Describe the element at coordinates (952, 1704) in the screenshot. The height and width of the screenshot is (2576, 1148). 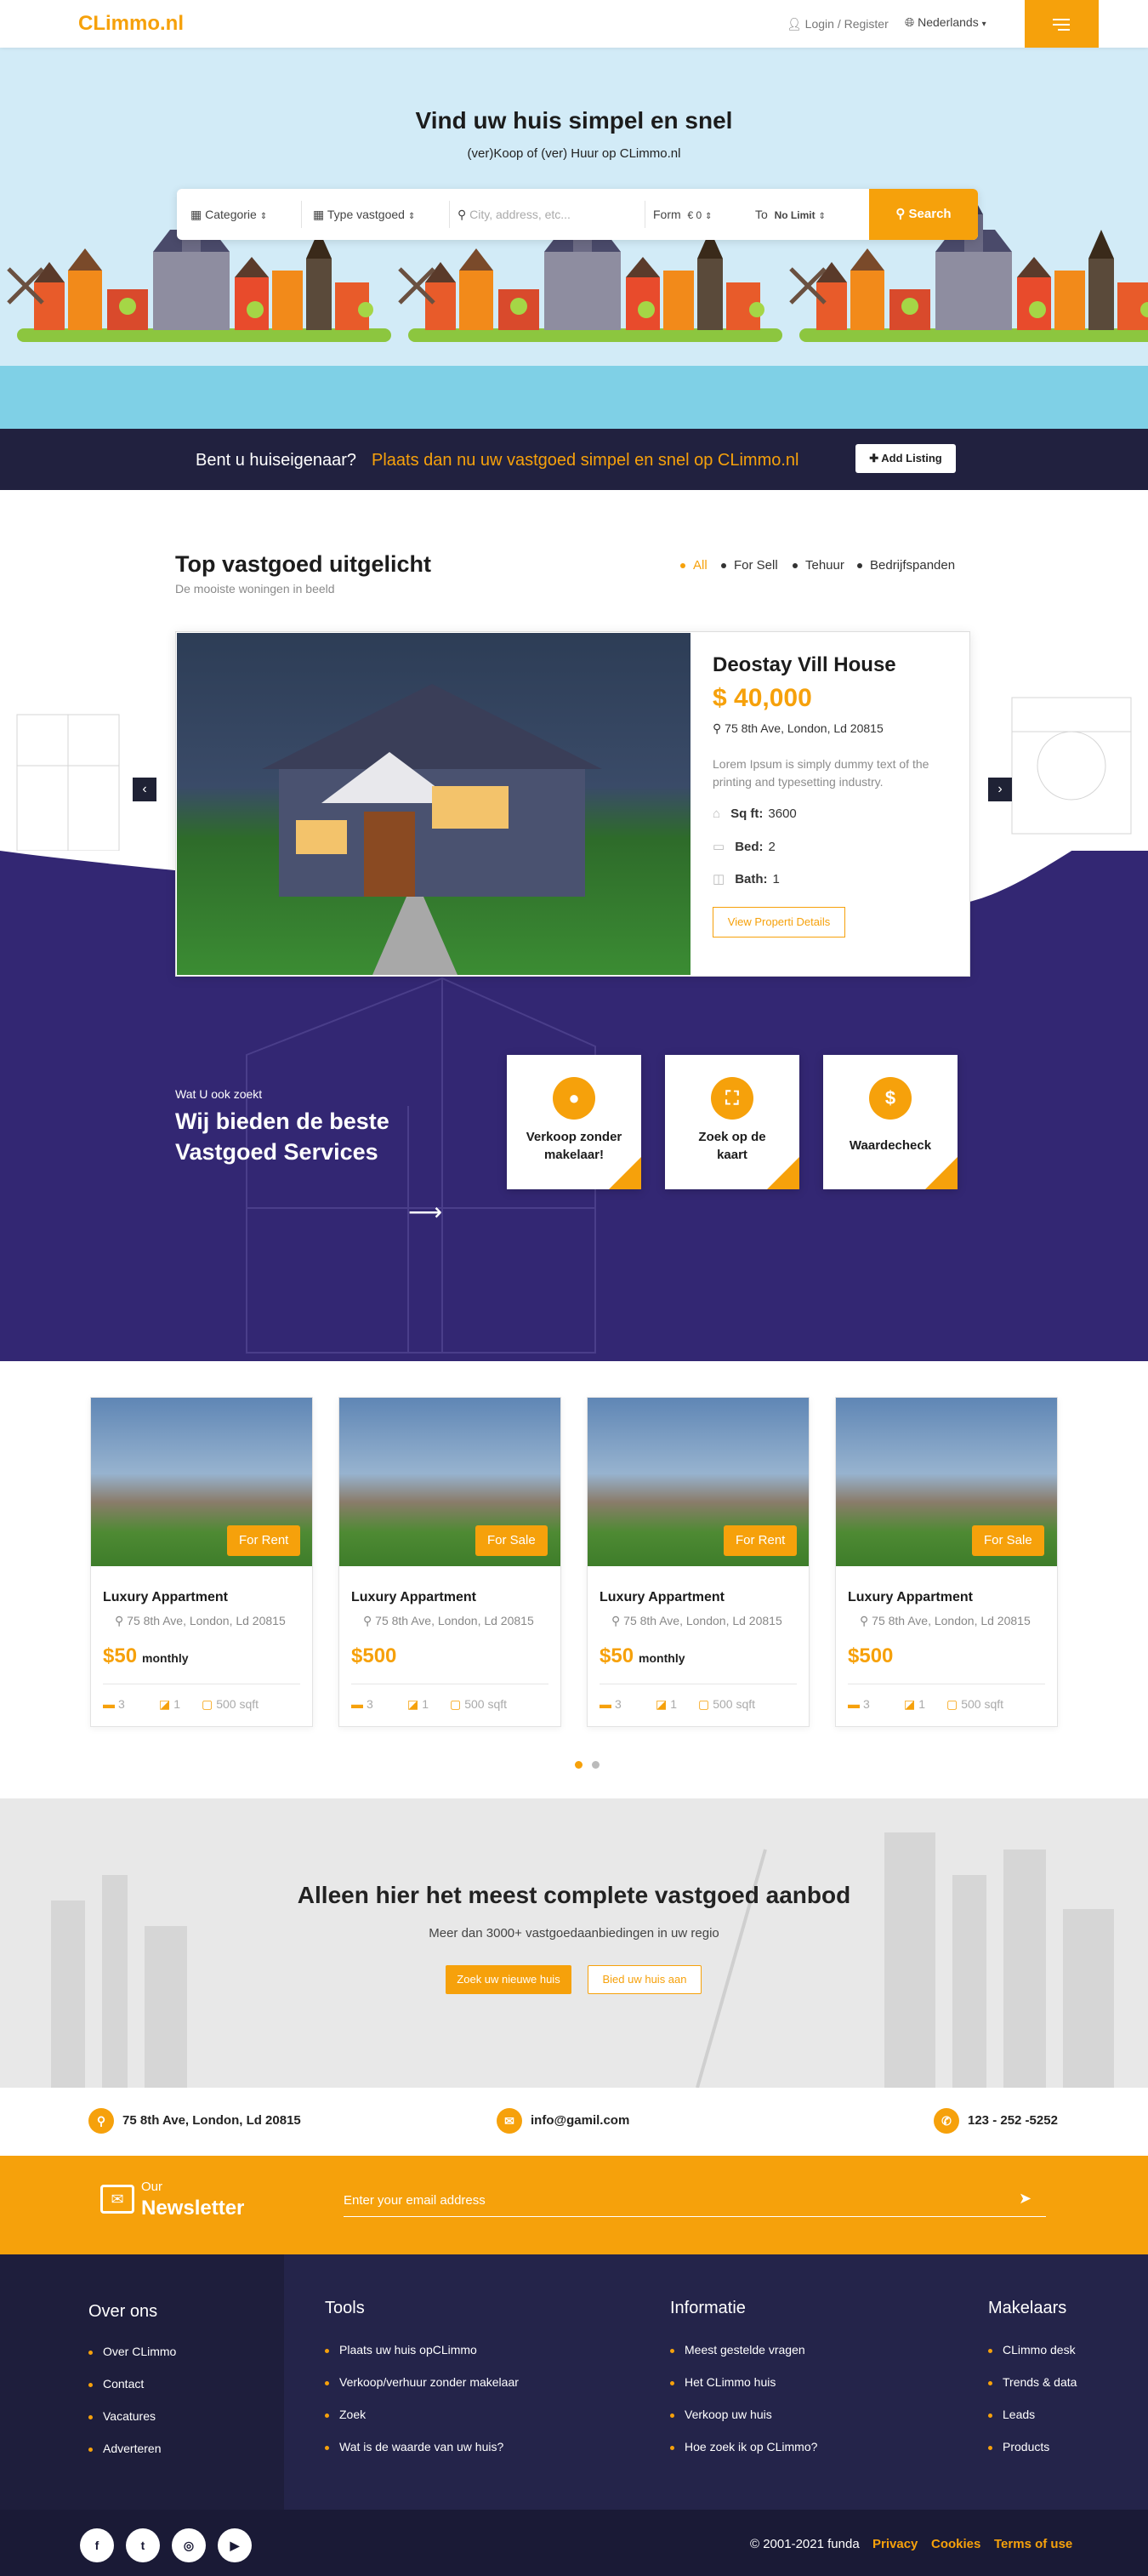
I see `area-icon: ▢` at that location.